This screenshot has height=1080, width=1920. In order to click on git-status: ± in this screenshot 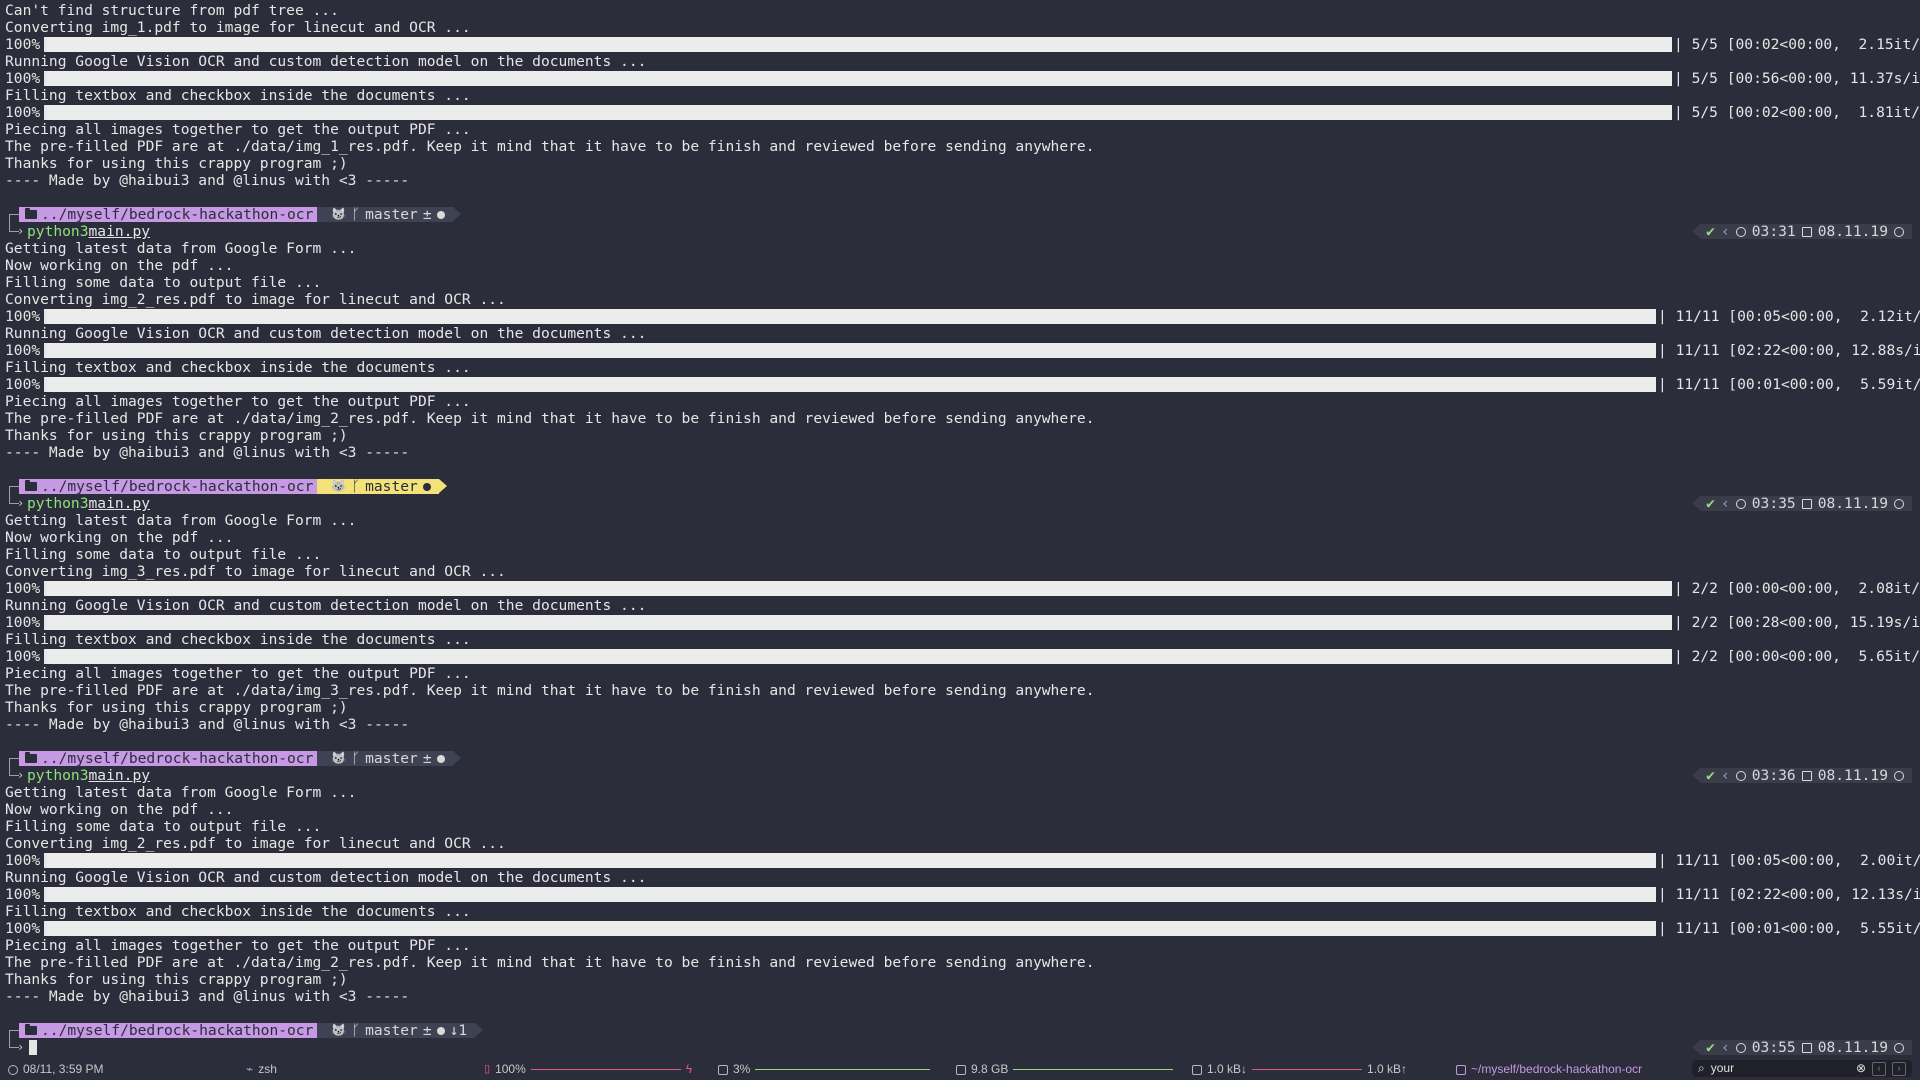, I will do `click(427, 1030)`.